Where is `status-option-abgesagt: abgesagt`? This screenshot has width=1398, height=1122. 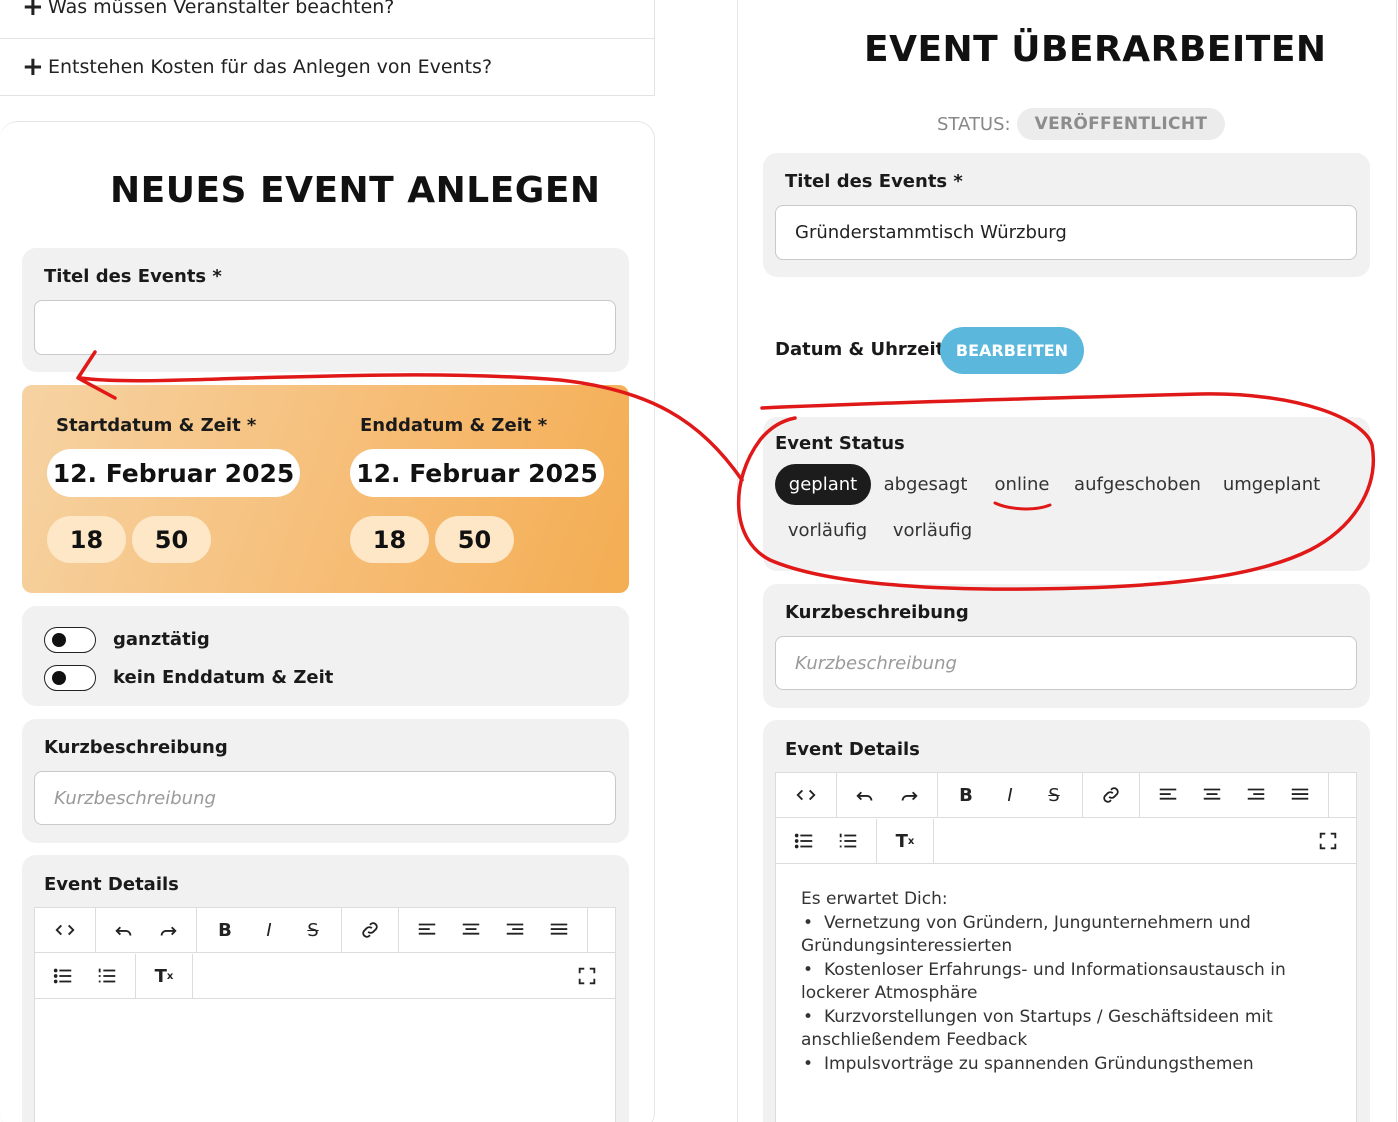 status-option-abgesagt: abgesagt is located at coordinates (925, 484).